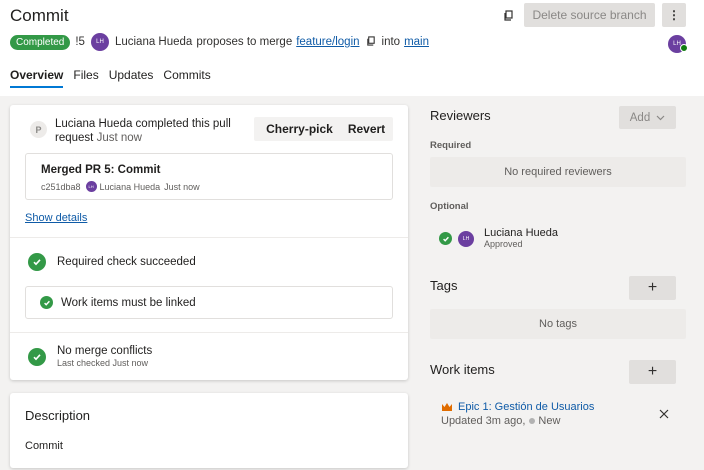 The image size is (704, 470). Describe the element at coordinates (674, 15) in the screenshot. I see `more-options-button: ⋮` at that location.